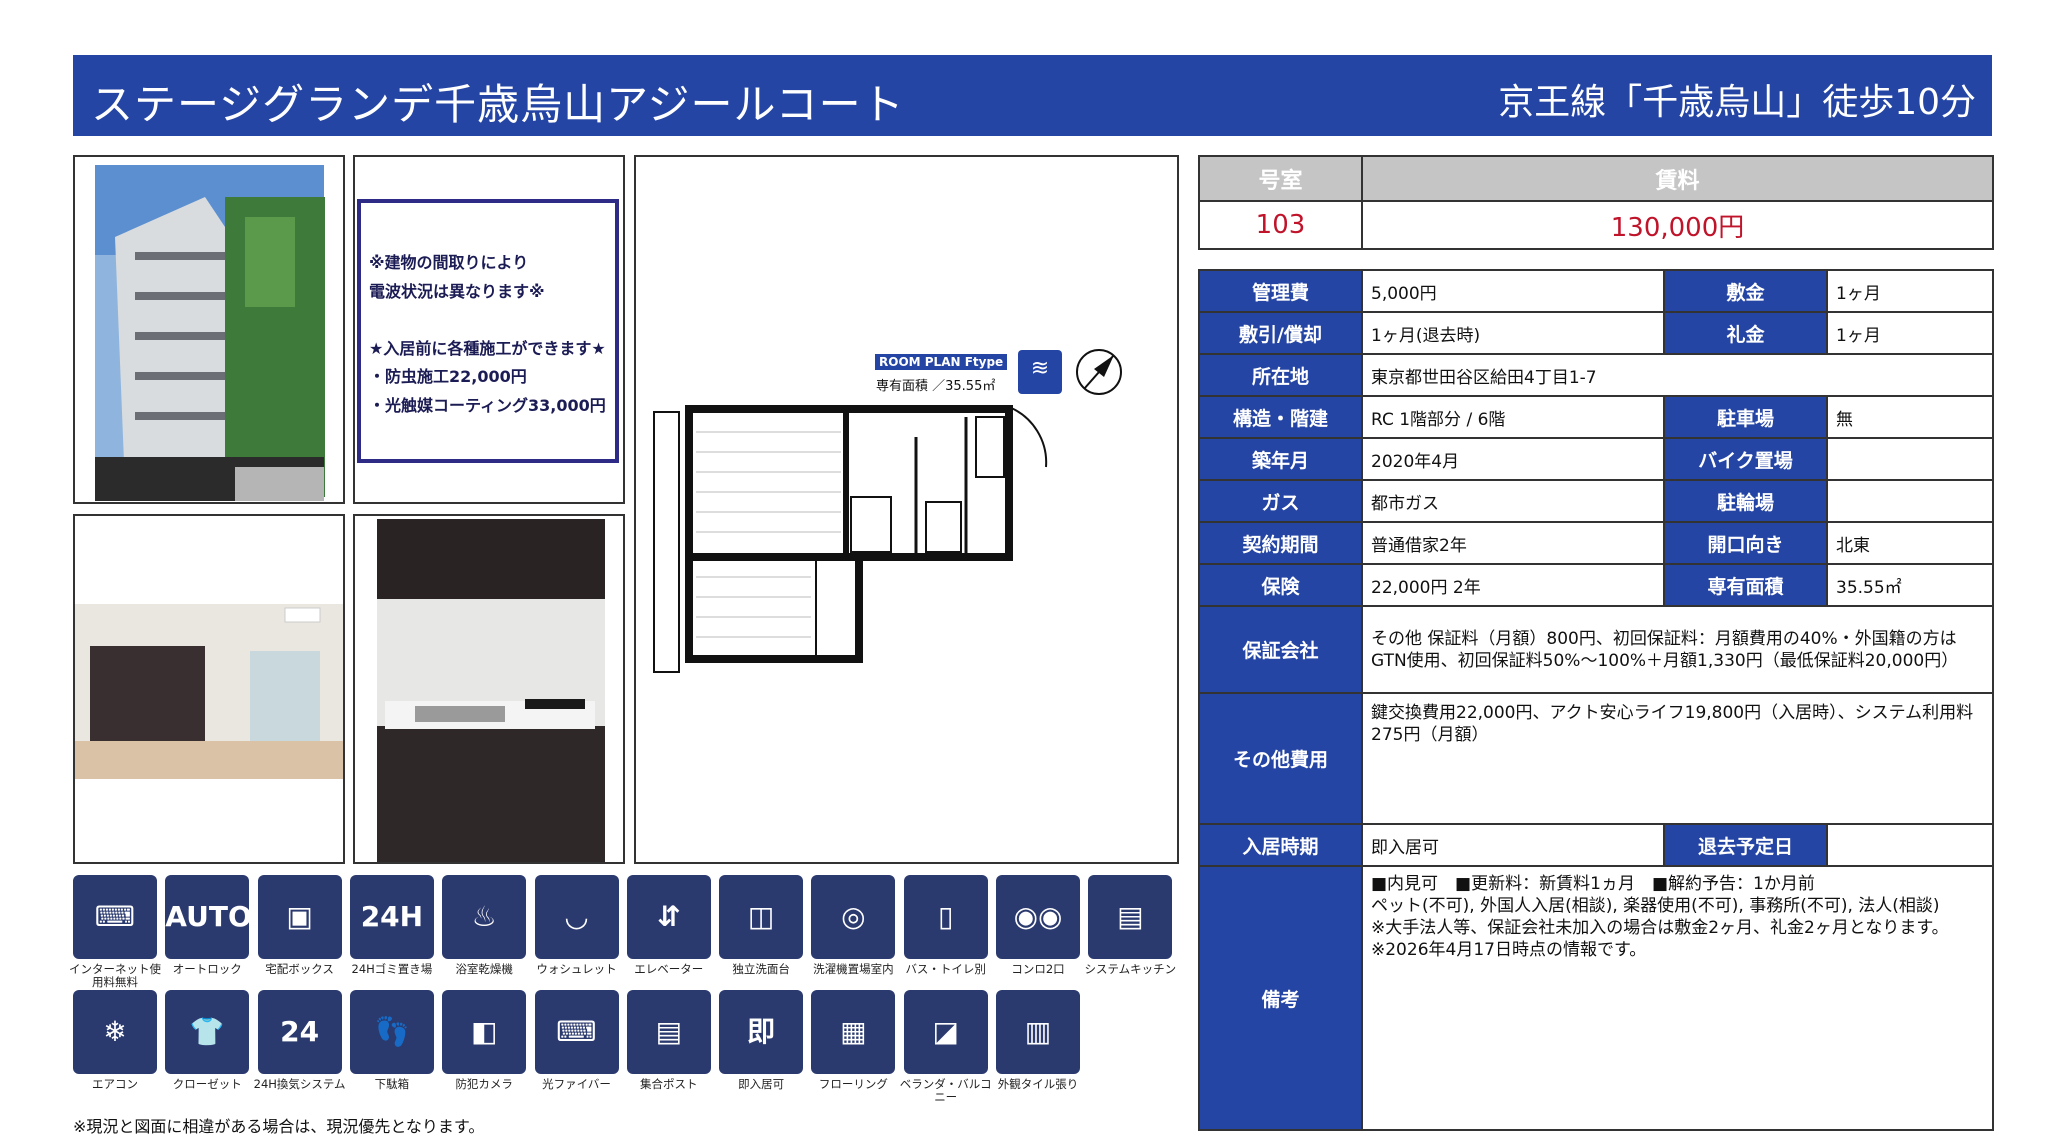 This screenshot has height=1146, width=2056. I want to click on shikikin-value: 1ヶ月, so click(1910, 291).